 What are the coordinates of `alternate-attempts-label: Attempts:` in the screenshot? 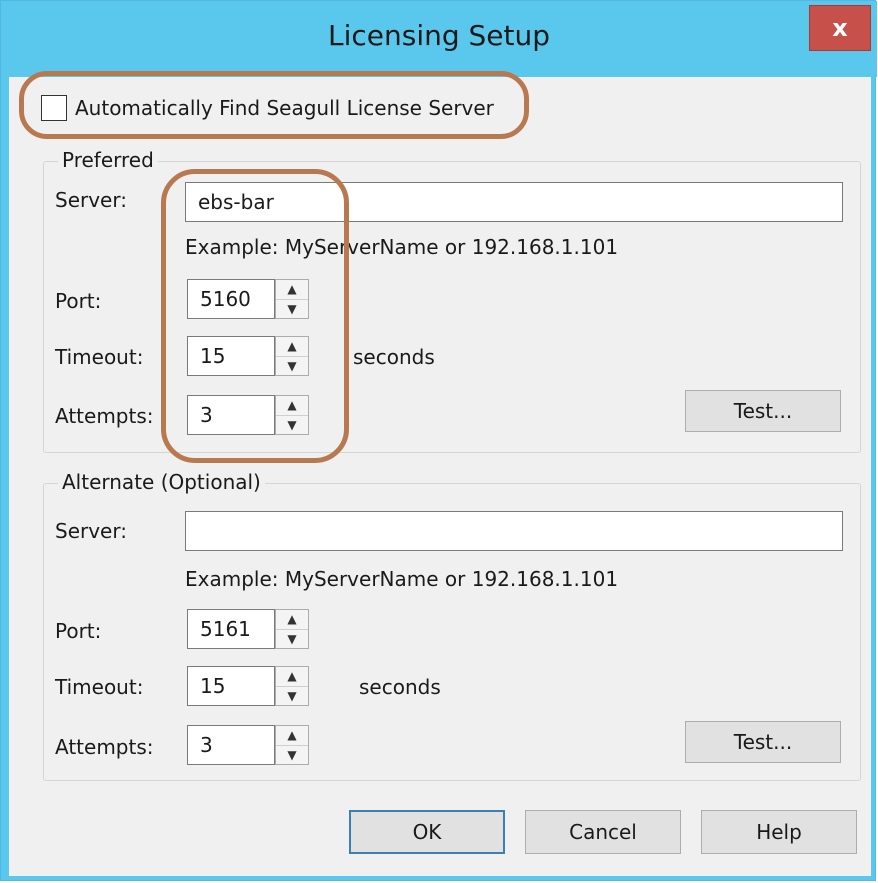 It's located at (104, 747).